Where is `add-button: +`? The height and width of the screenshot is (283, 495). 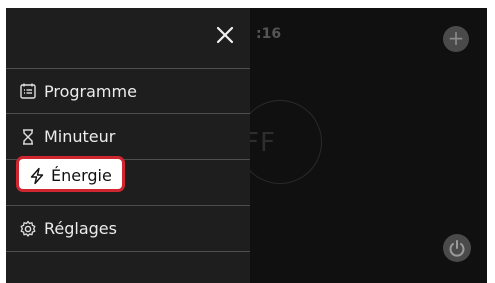
add-button: + is located at coordinates (456, 39).